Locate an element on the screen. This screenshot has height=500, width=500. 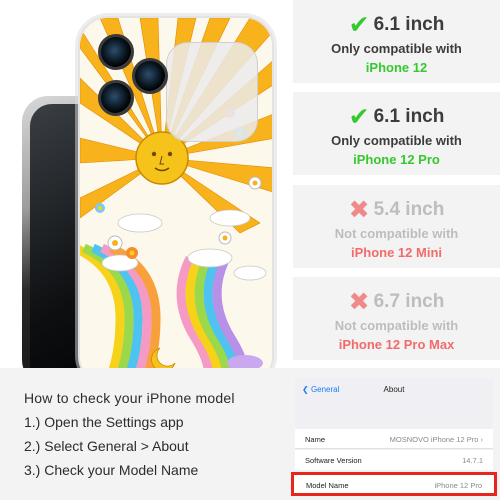
compat-model: iPhone 12 Pro Max is located at coordinates (396, 344).